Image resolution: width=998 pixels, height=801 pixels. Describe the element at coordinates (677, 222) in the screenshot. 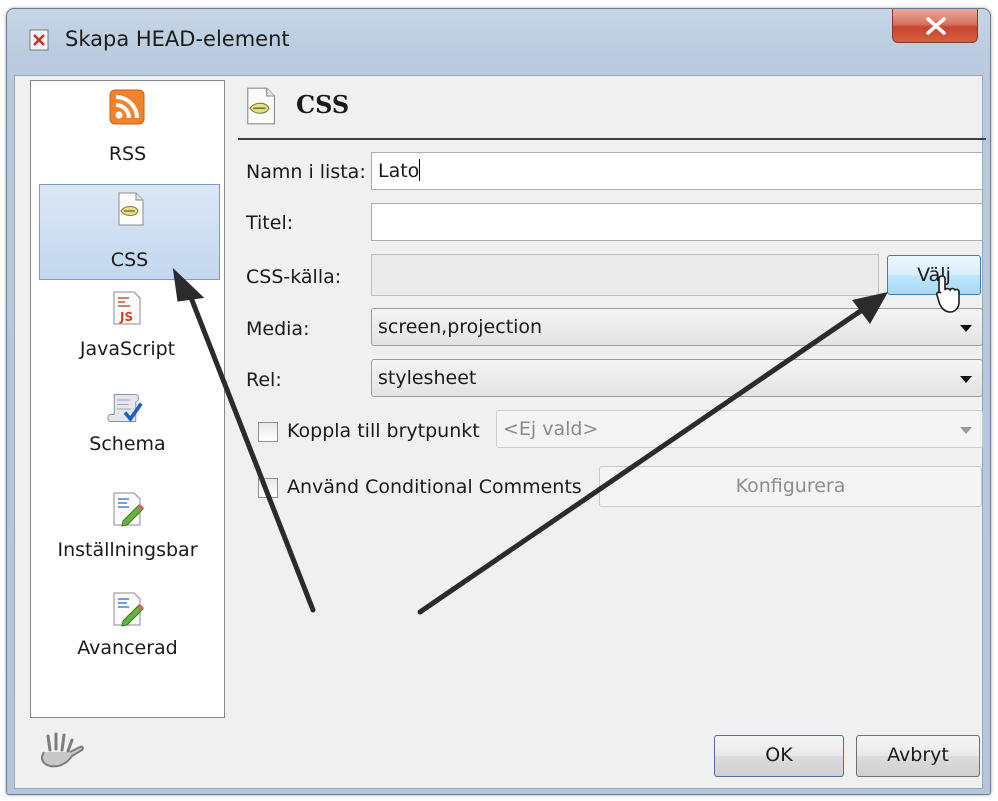

I see `title-field` at that location.